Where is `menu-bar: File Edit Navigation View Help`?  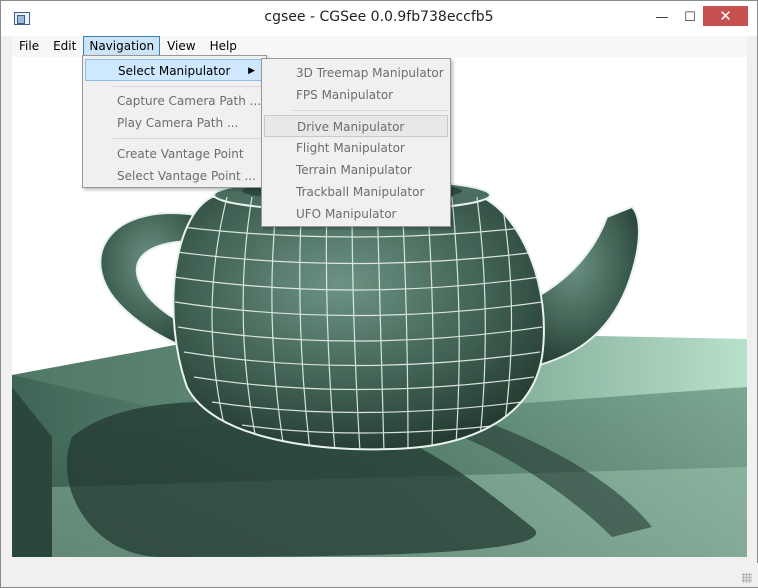 menu-bar: File Edit Navigation View Help is located at coordinates (379, 46).